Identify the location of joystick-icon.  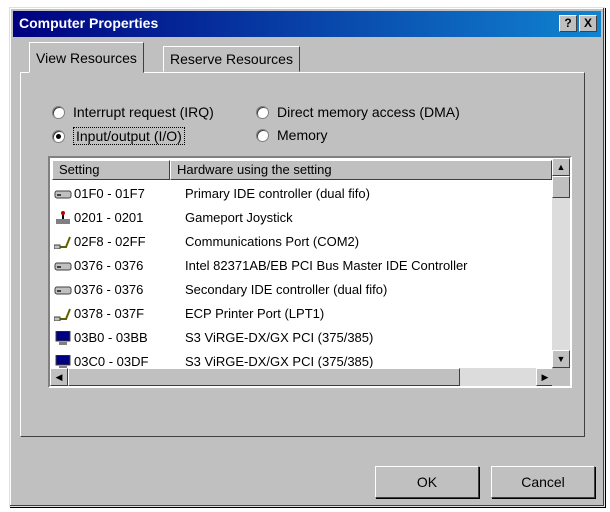
(63, 217).